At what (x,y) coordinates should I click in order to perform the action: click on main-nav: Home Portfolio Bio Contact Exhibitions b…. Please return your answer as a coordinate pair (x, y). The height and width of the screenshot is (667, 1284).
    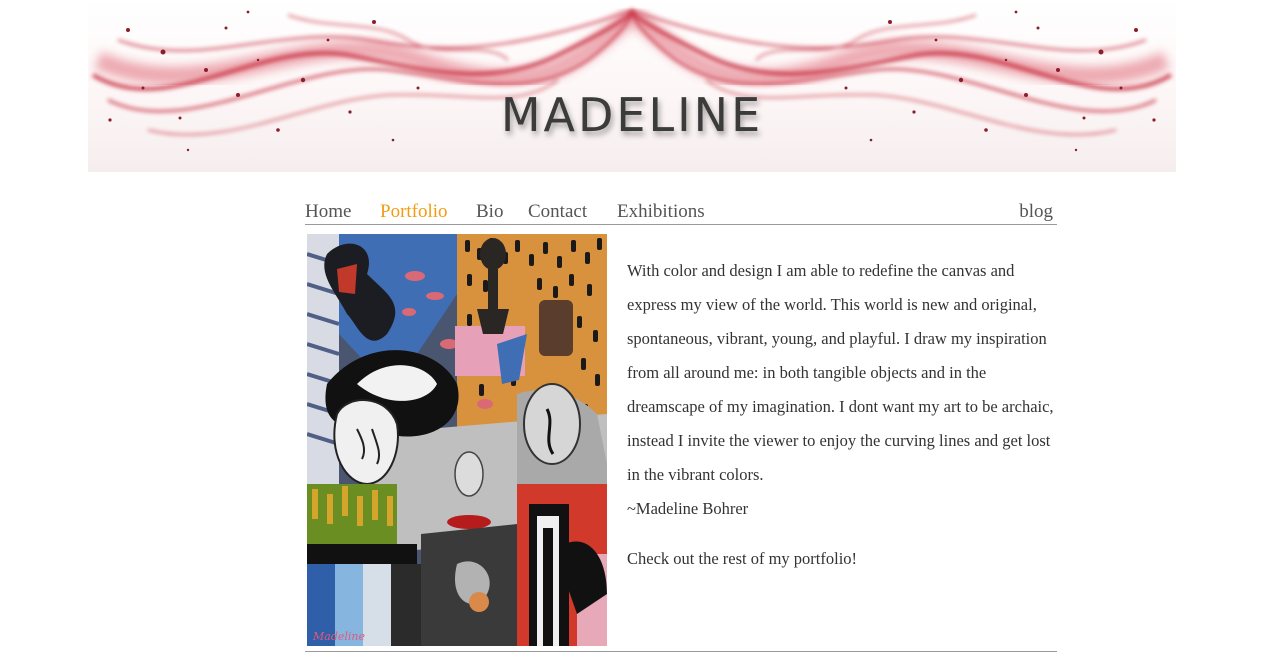
    Looking at the image, I should click on (681, 212).